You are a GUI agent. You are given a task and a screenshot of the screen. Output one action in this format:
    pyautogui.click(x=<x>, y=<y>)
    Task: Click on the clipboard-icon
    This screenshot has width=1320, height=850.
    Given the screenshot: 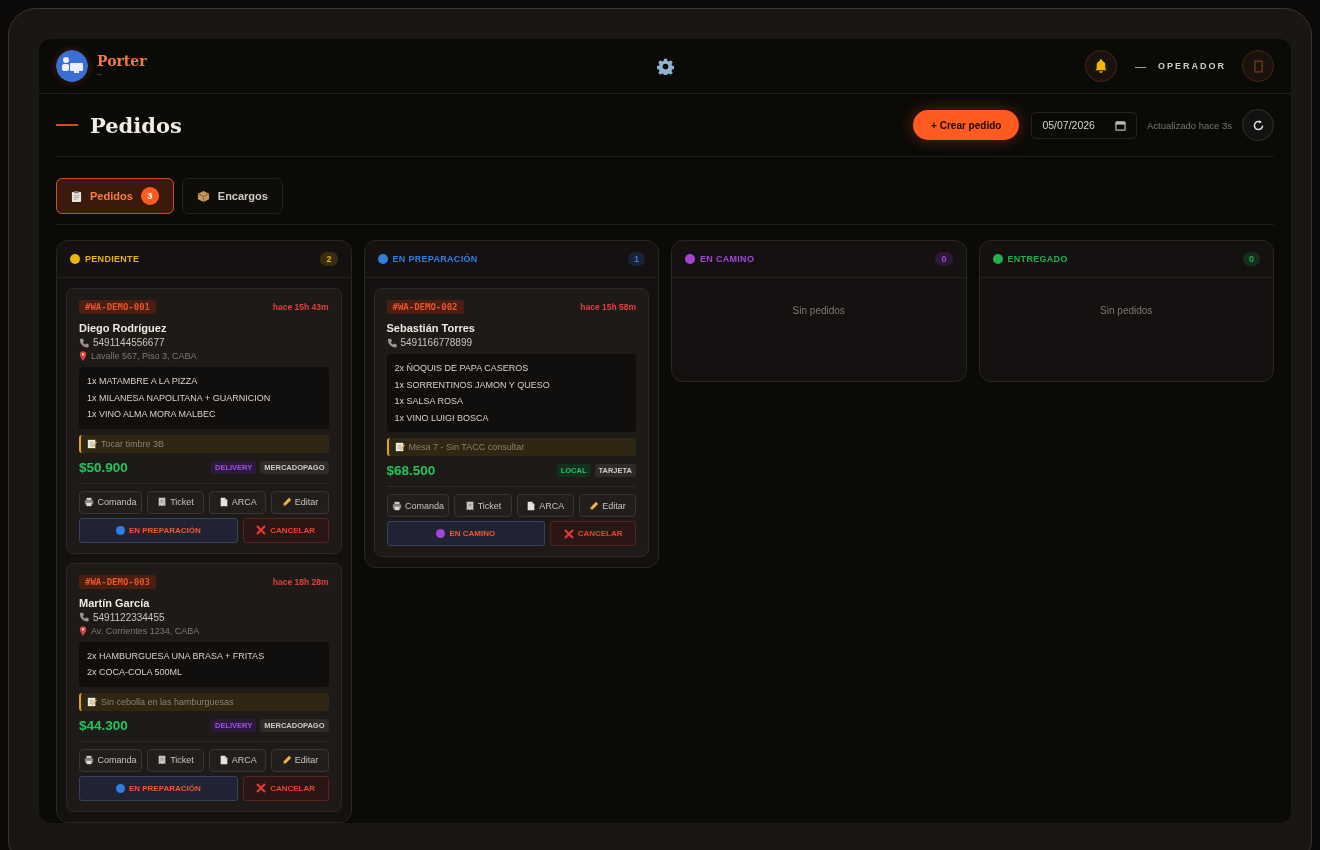 What is the action you would take?
    pyautogui.click(x=76, y=196)
    